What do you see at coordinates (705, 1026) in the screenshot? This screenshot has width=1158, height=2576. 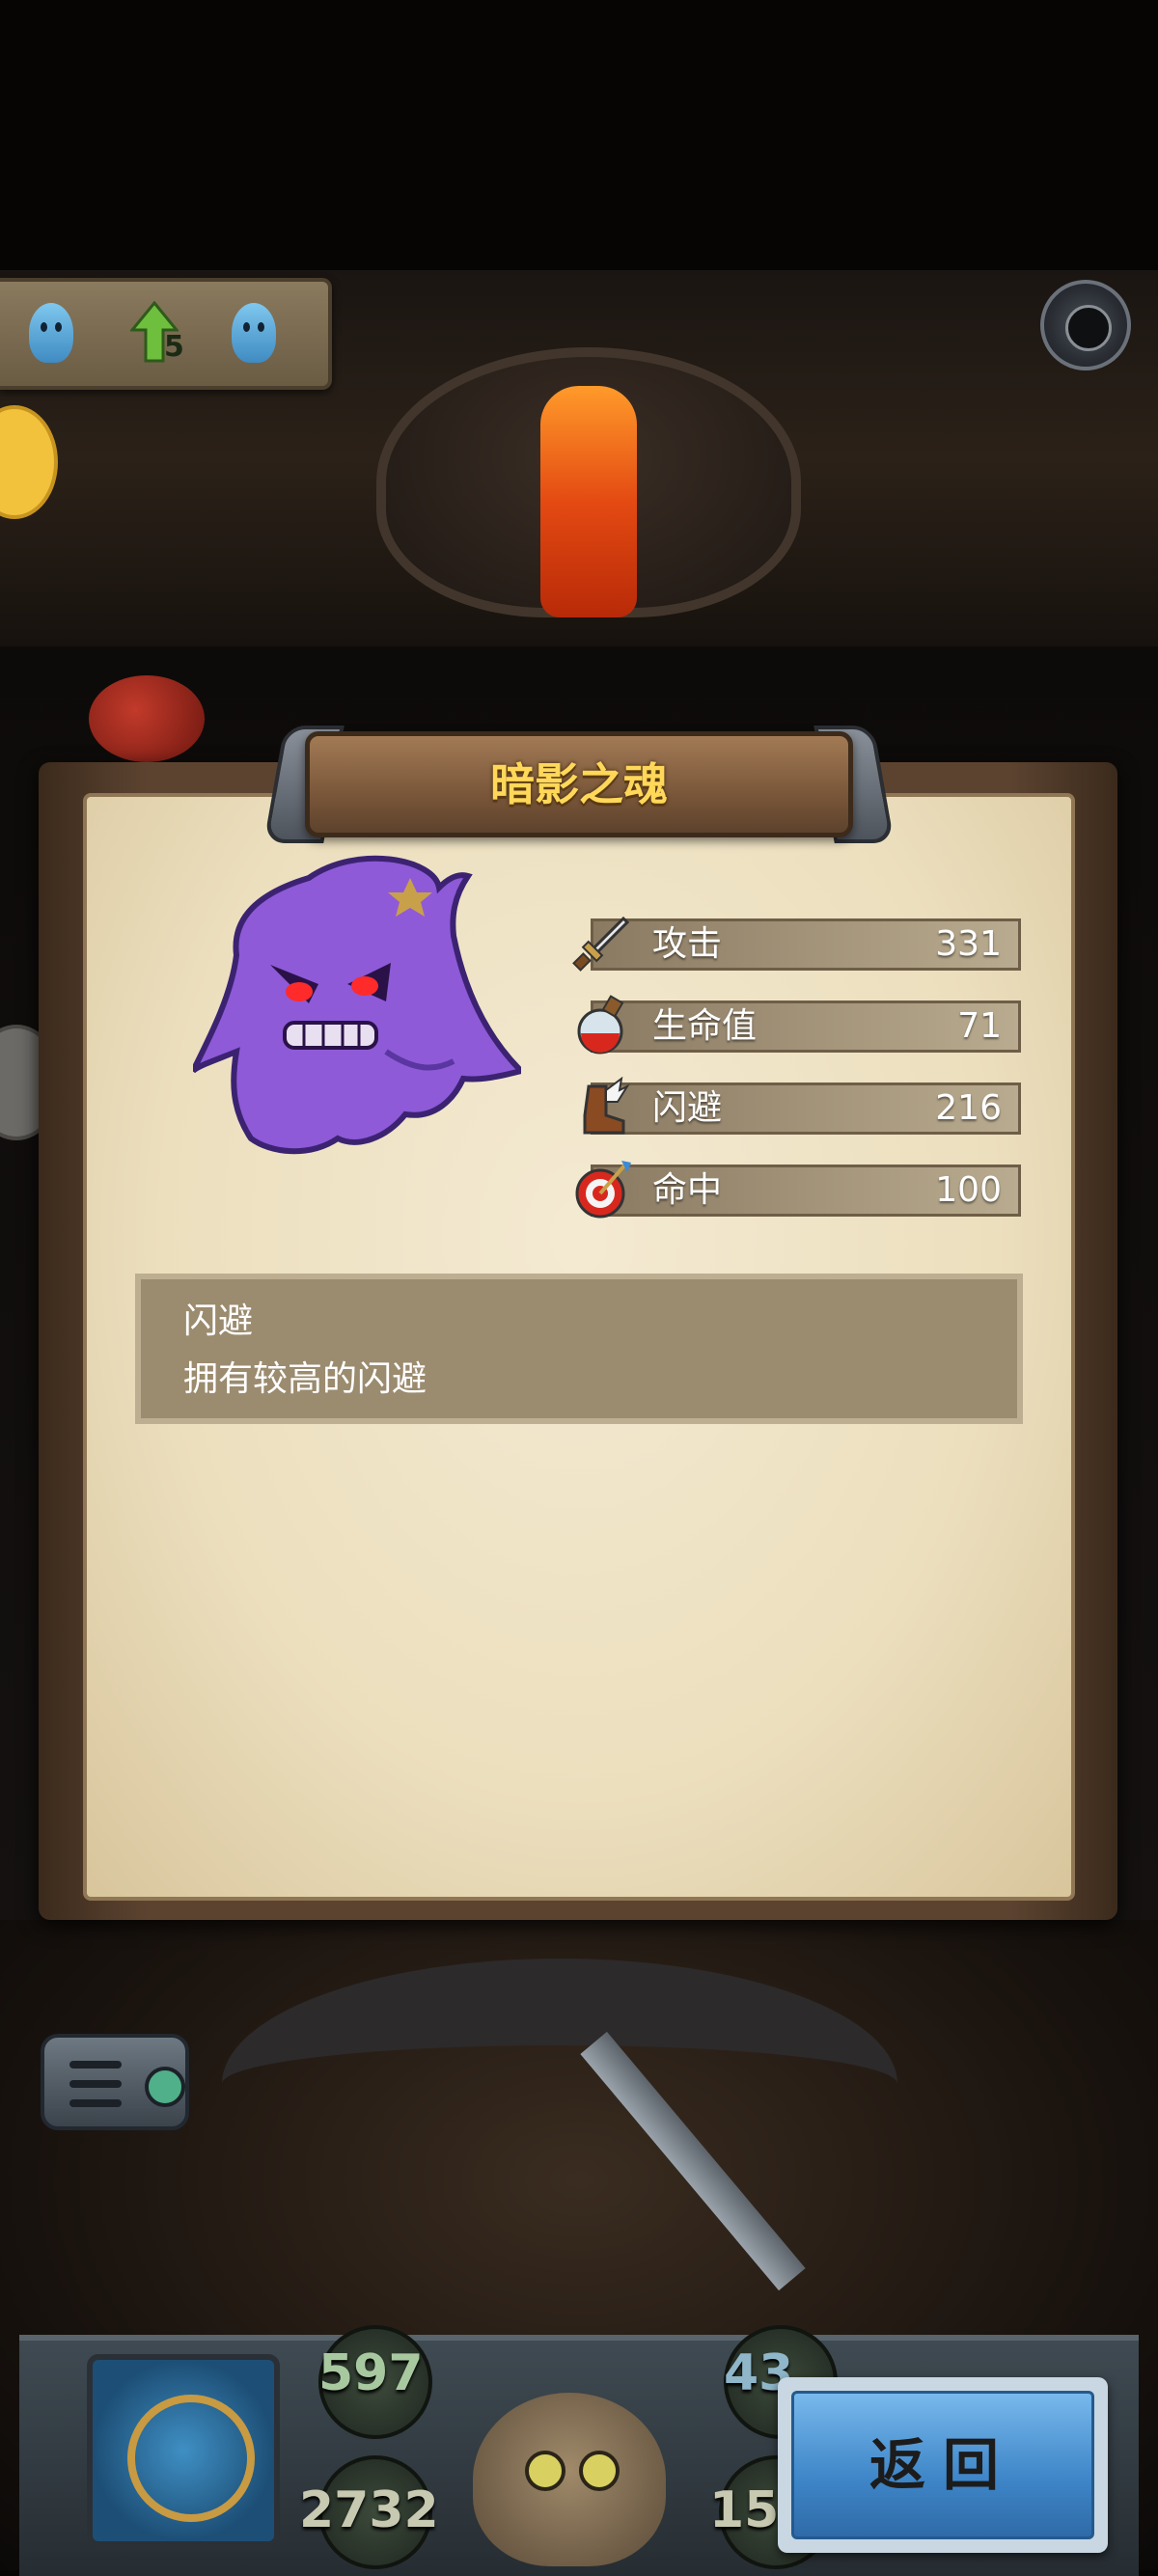 I see `stat-label: 生命值` at bounding box center [705, 1026].